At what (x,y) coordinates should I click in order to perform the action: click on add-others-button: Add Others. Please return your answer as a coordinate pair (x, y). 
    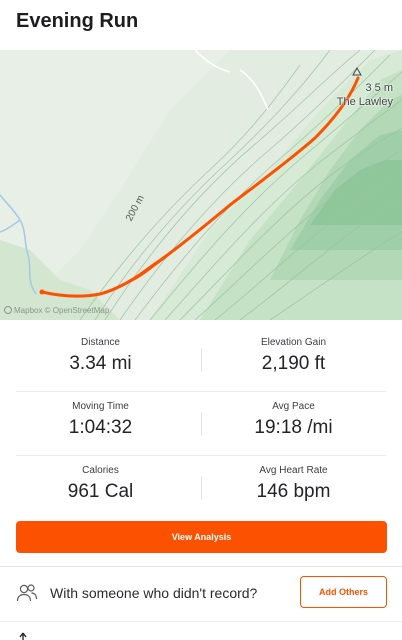
    Looking at the image, I should click on (343, 592).